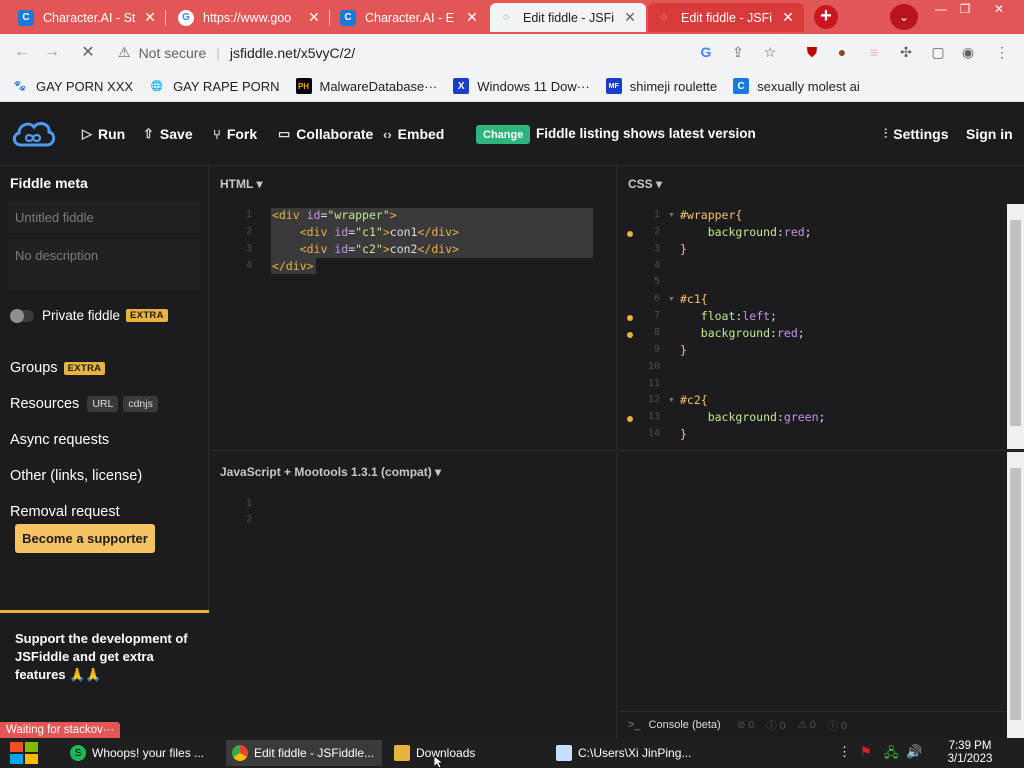 The image size is (1024, 768). What do you see at coordinates (866, 752) in the screenshot?
I see `flag-icon: ⚑` at bounding box center [866, 752].